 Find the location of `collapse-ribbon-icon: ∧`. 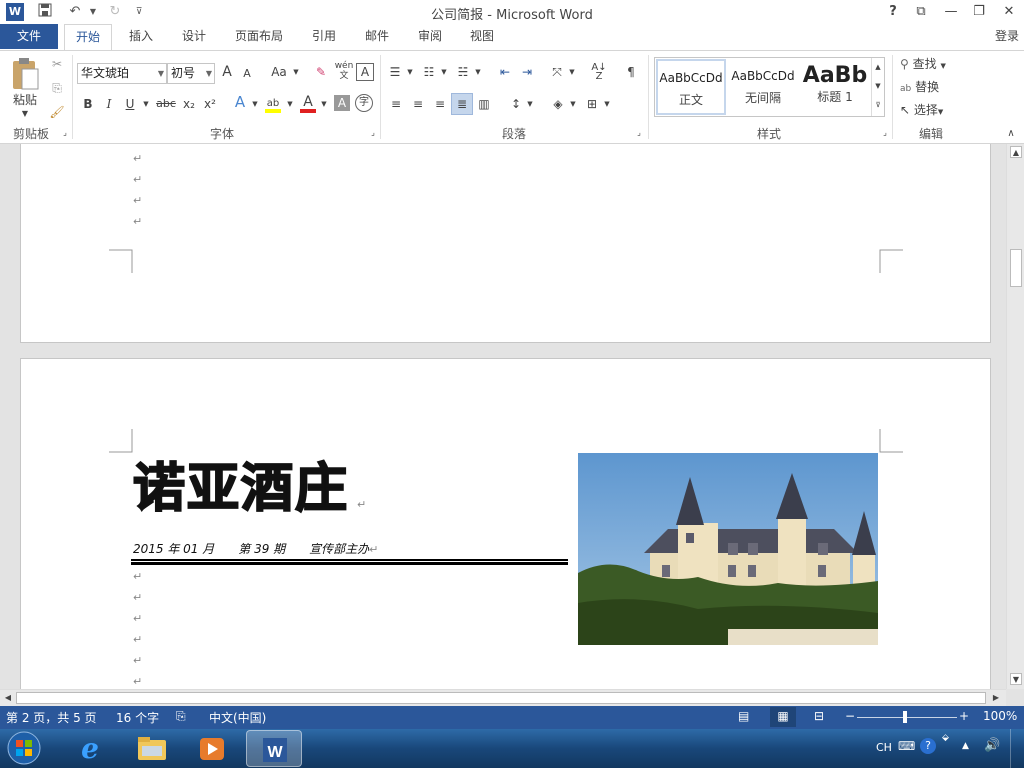

collapse-ribbon-icon: ∧ is located at coordinates (1011, 134).